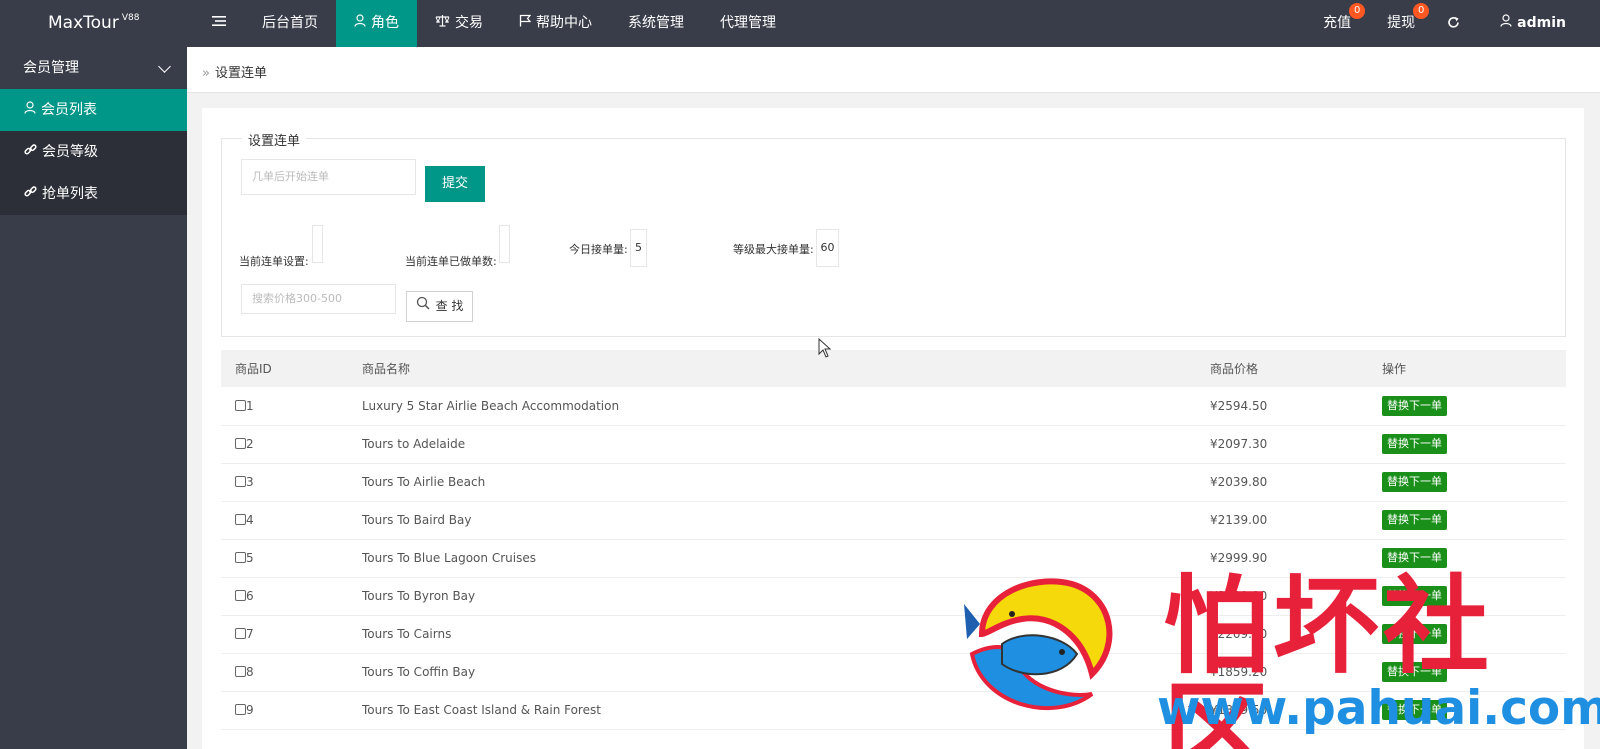 Image resolution: width=1600 pixels, height=749 pixels. What do you see at coordinates (250, 482) in the screenshot?
I see `product-id: 3` at bounding box center [250, 482].